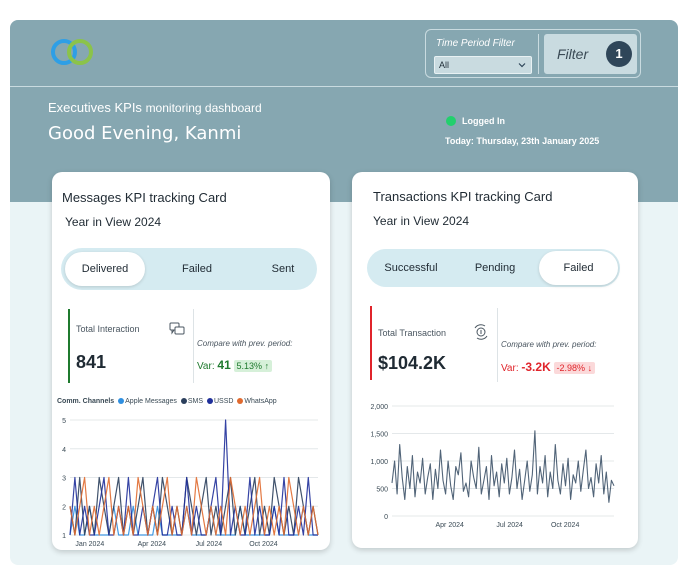 The width and height of the screenshot is (688, 580). What do you see at coordinates (483, 121) in the screenshot?
I see `login-status: Logged In` at bounding box center [483, 121].